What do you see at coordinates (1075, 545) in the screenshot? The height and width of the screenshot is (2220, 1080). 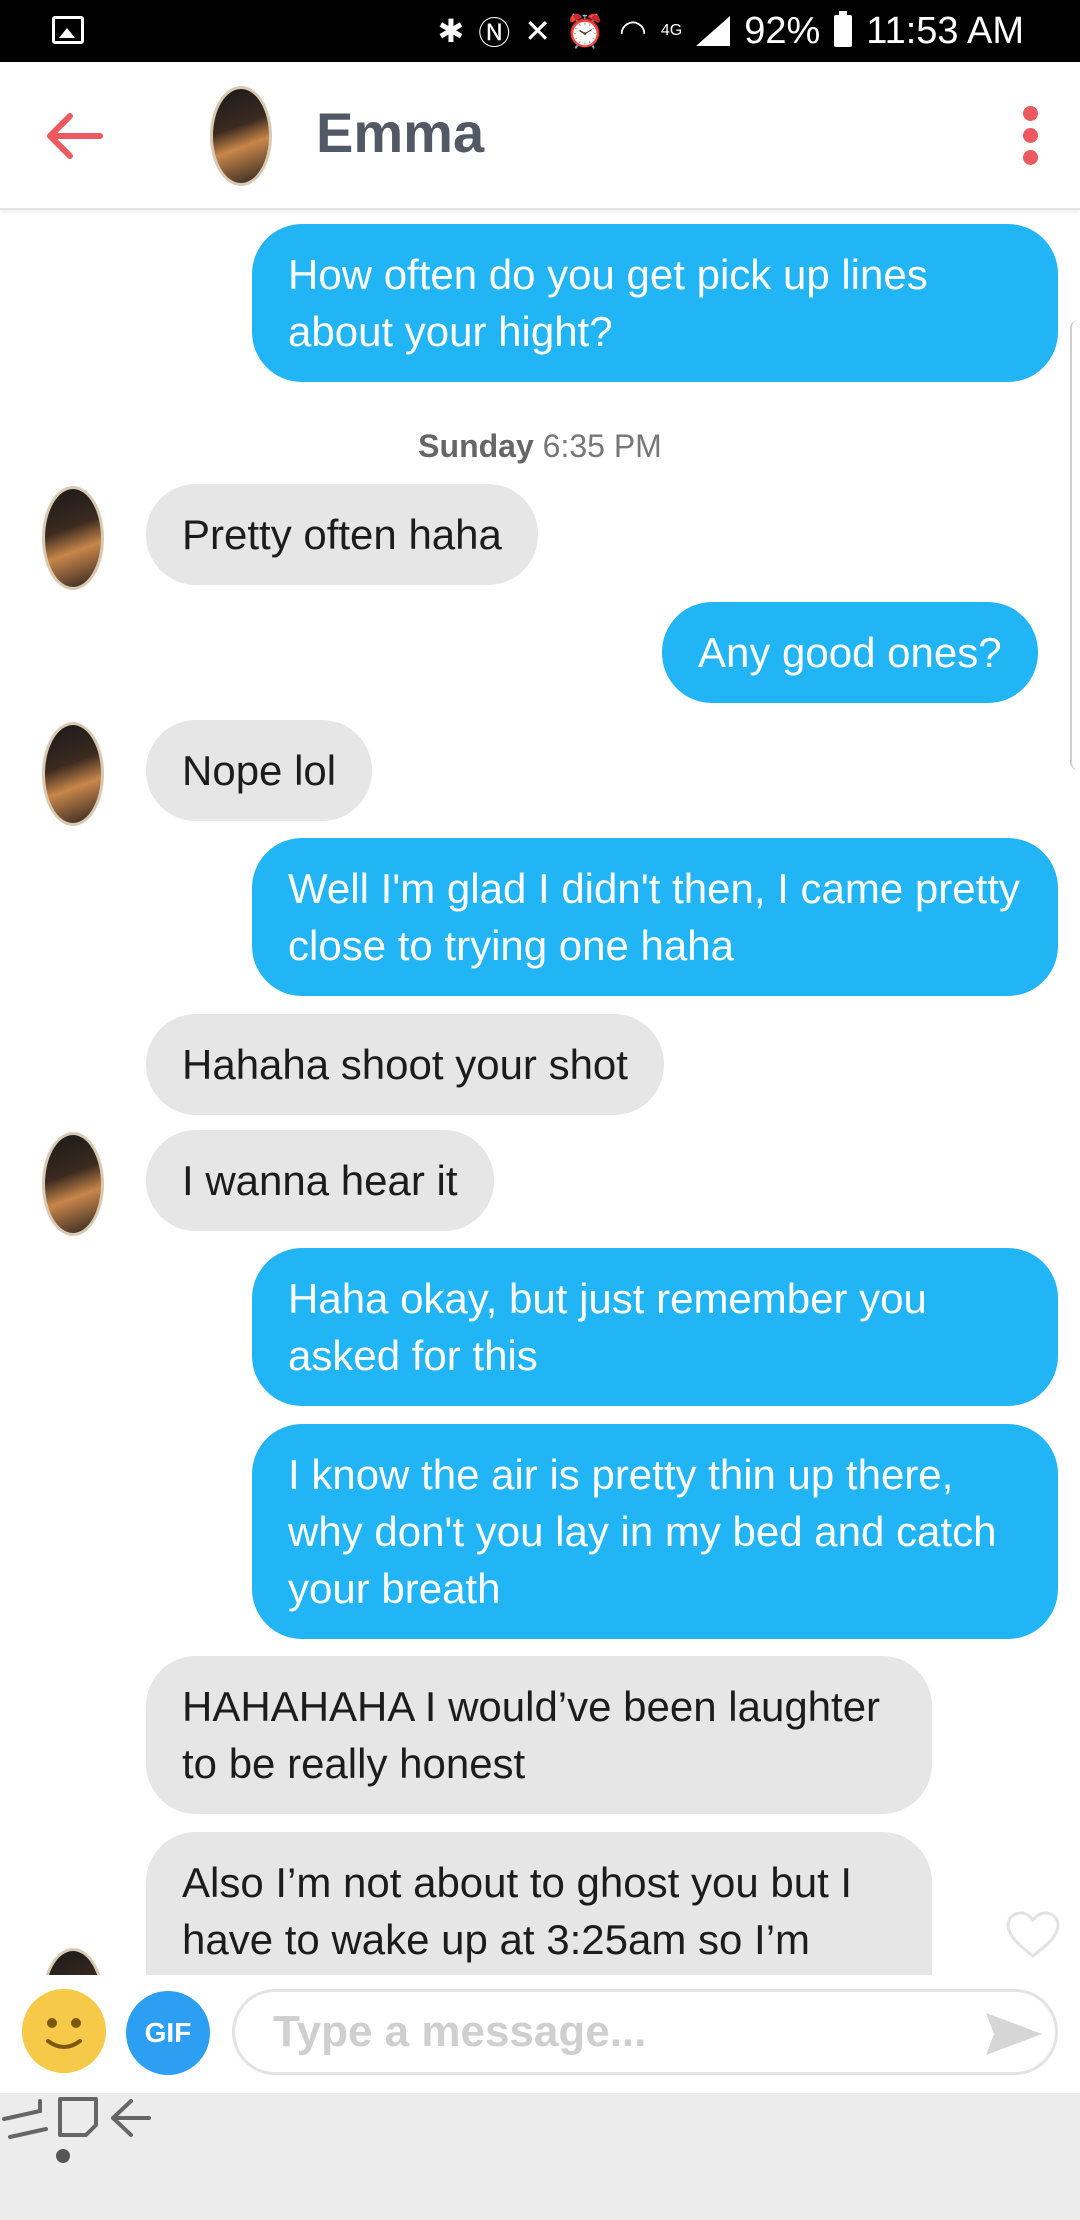 I see `scrollbar` at bounding box center [1075, 545].